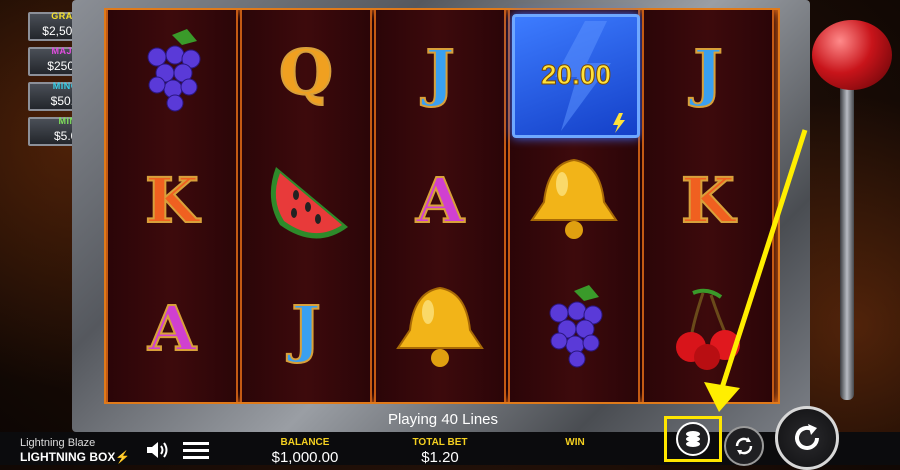 This screenshot has width=900, height=470. I want to click on symbol-watermelon, so click(306, 200).